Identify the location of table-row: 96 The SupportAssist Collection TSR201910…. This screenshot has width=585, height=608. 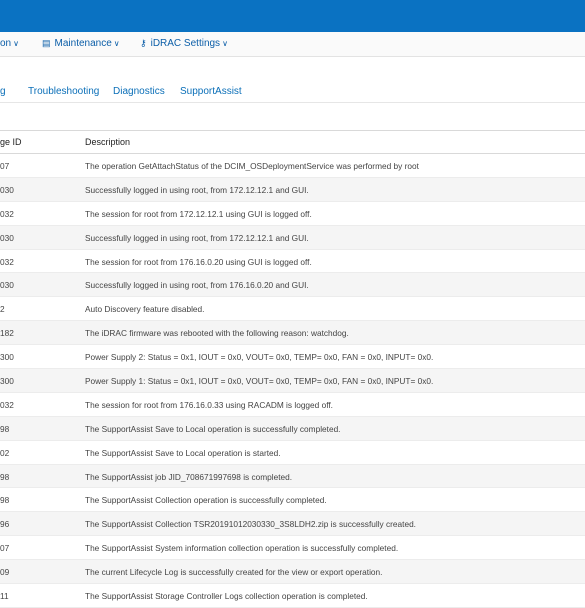
(292, 524).